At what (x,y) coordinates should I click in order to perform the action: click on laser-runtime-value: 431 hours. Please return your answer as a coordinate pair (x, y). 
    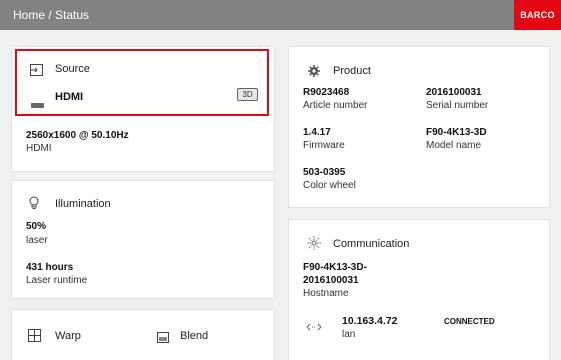
    Looking at the image, I should click on (50, 267).